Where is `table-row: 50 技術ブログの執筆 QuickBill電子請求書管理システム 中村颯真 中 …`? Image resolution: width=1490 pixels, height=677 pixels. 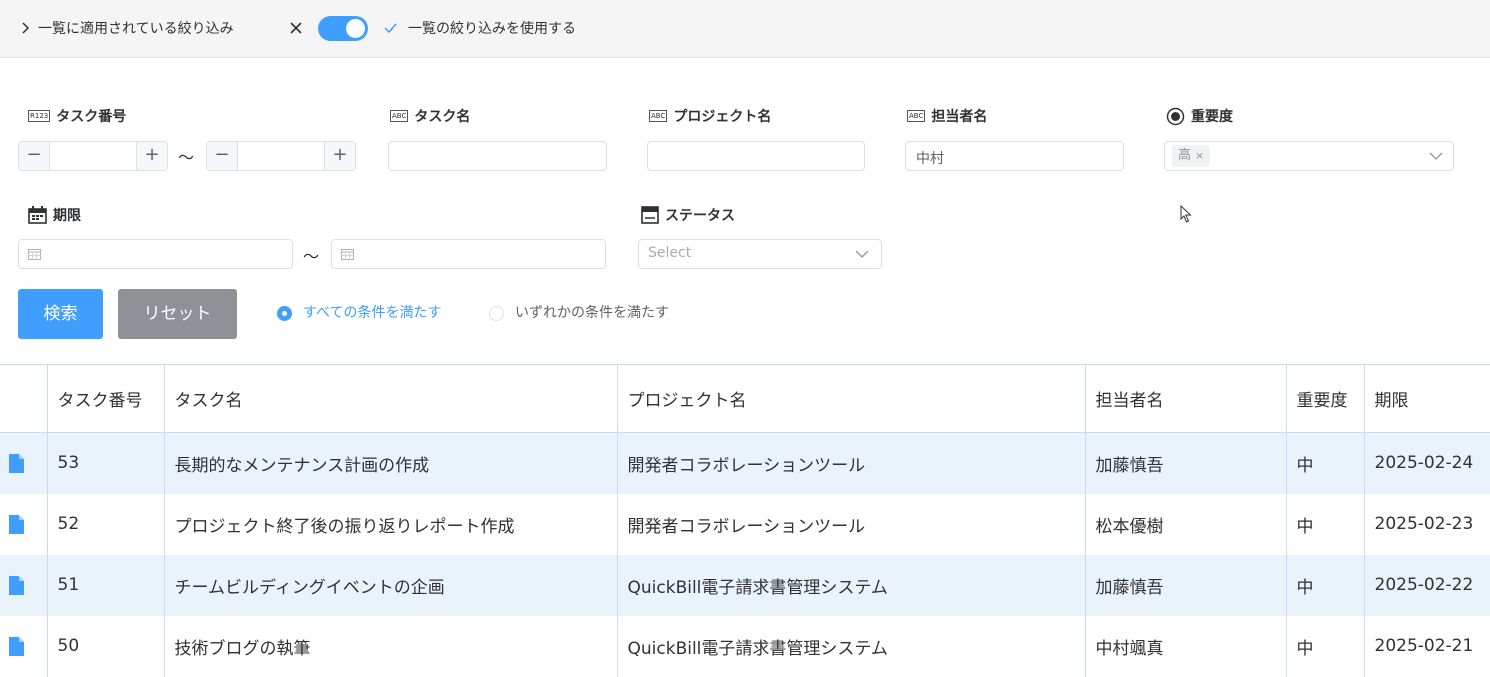 table-row: 50 技術ブログの執筆 QuickBill電子請求書管理システム 中村颯真 中 … is located at coordinates (745, 646).